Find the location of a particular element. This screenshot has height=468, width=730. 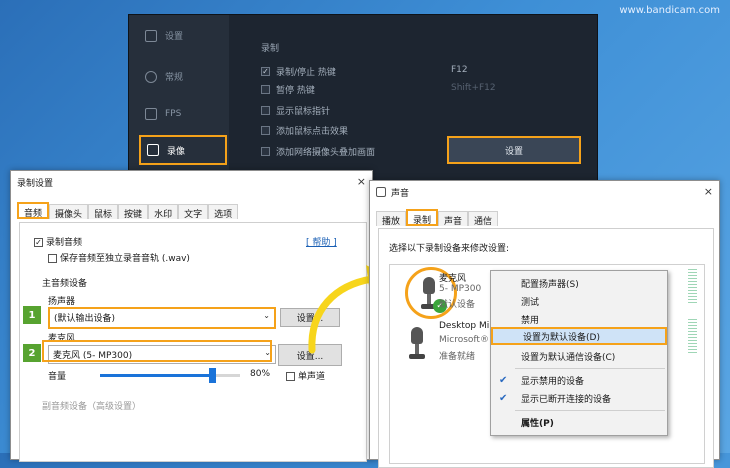

sidebar-item-fps: FPS is located at coordinates (163, 114).